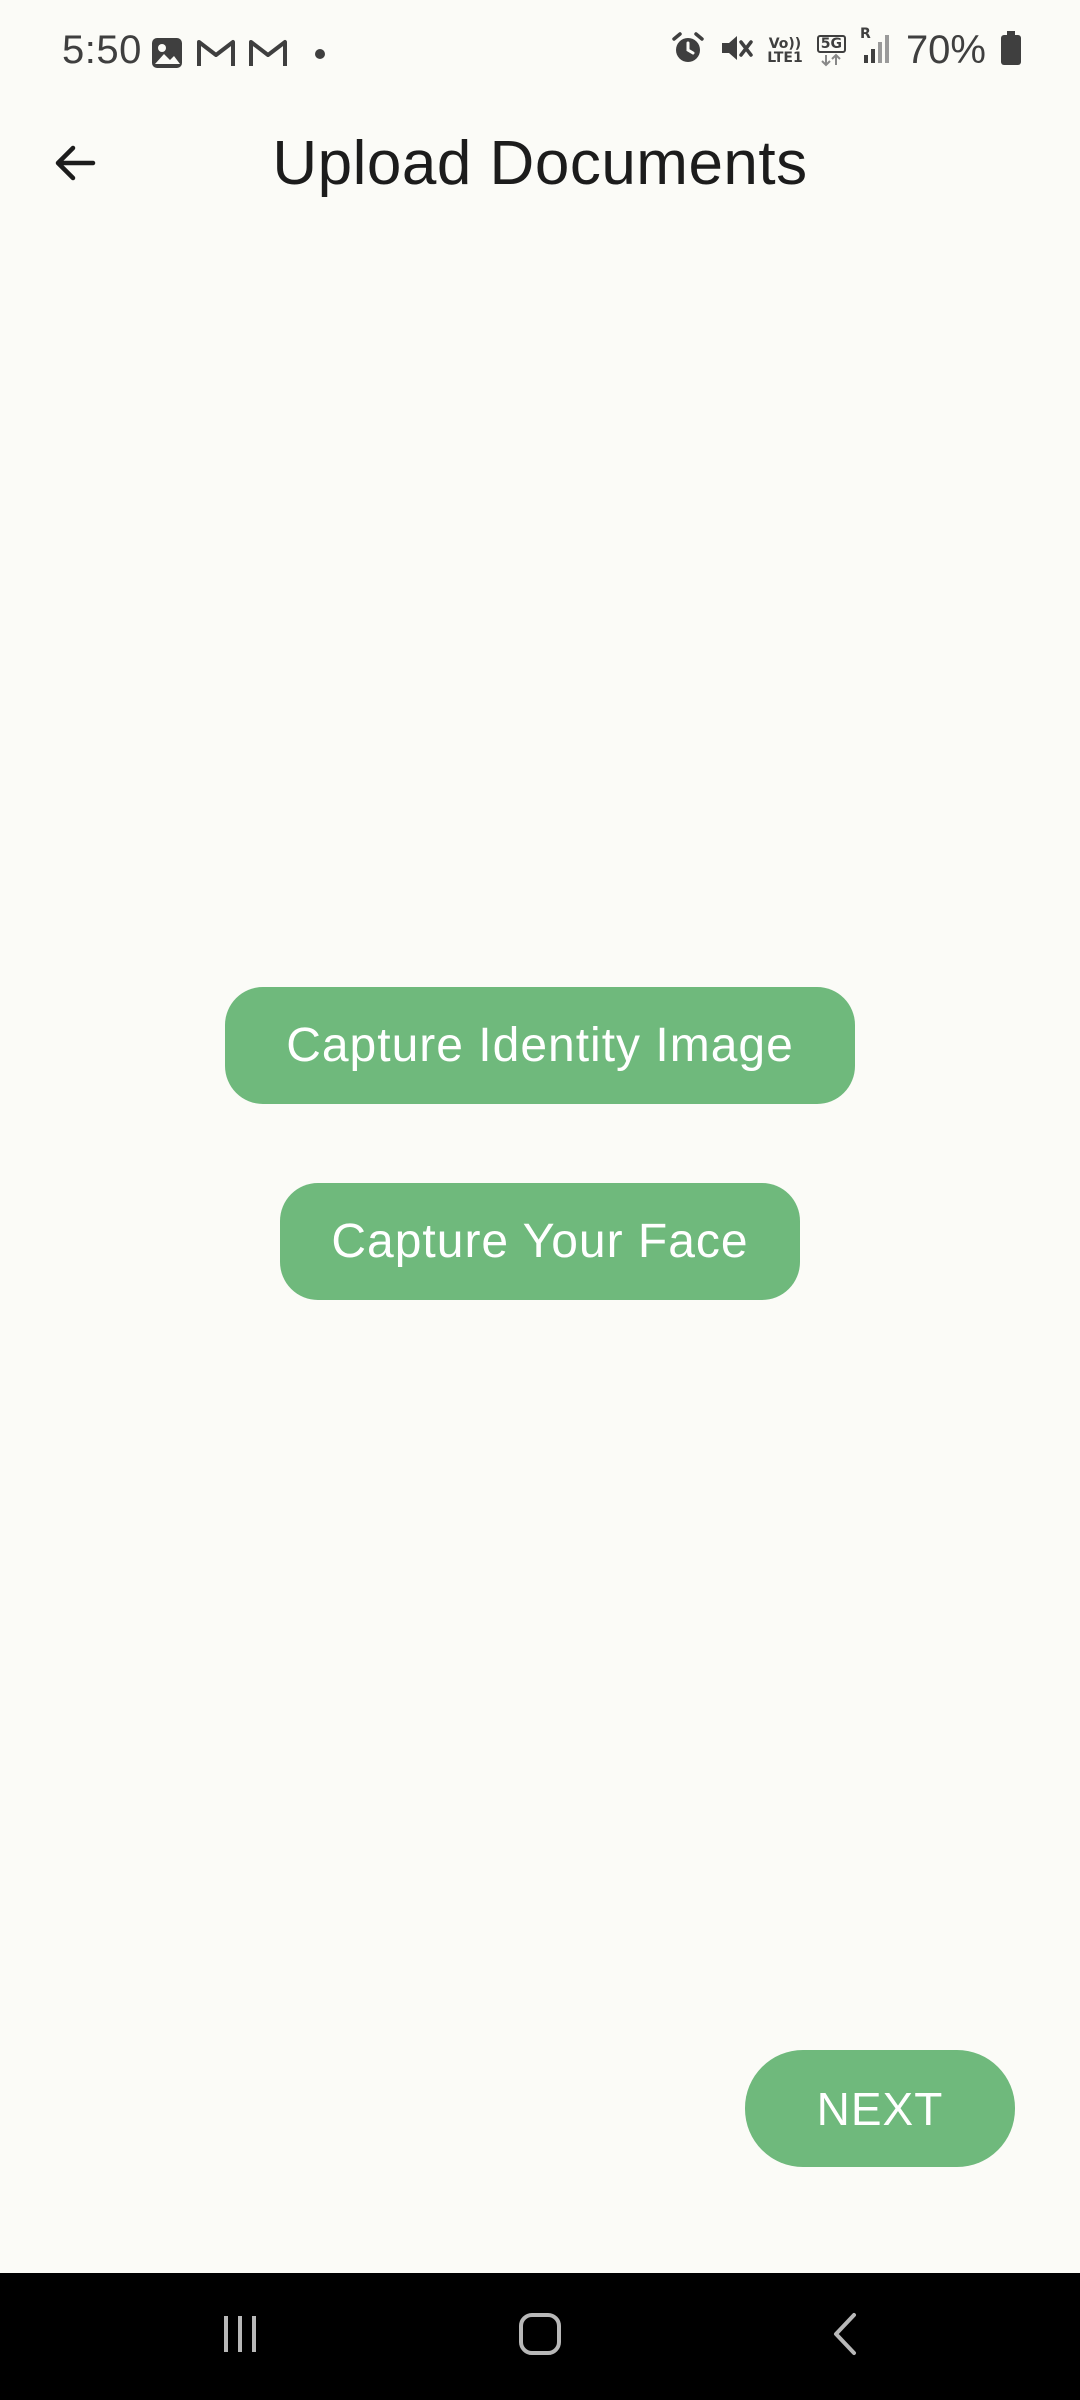 This screenshot has width=1080, height=2400. I want to click on recent-apps-icon, so click(240, 2336).